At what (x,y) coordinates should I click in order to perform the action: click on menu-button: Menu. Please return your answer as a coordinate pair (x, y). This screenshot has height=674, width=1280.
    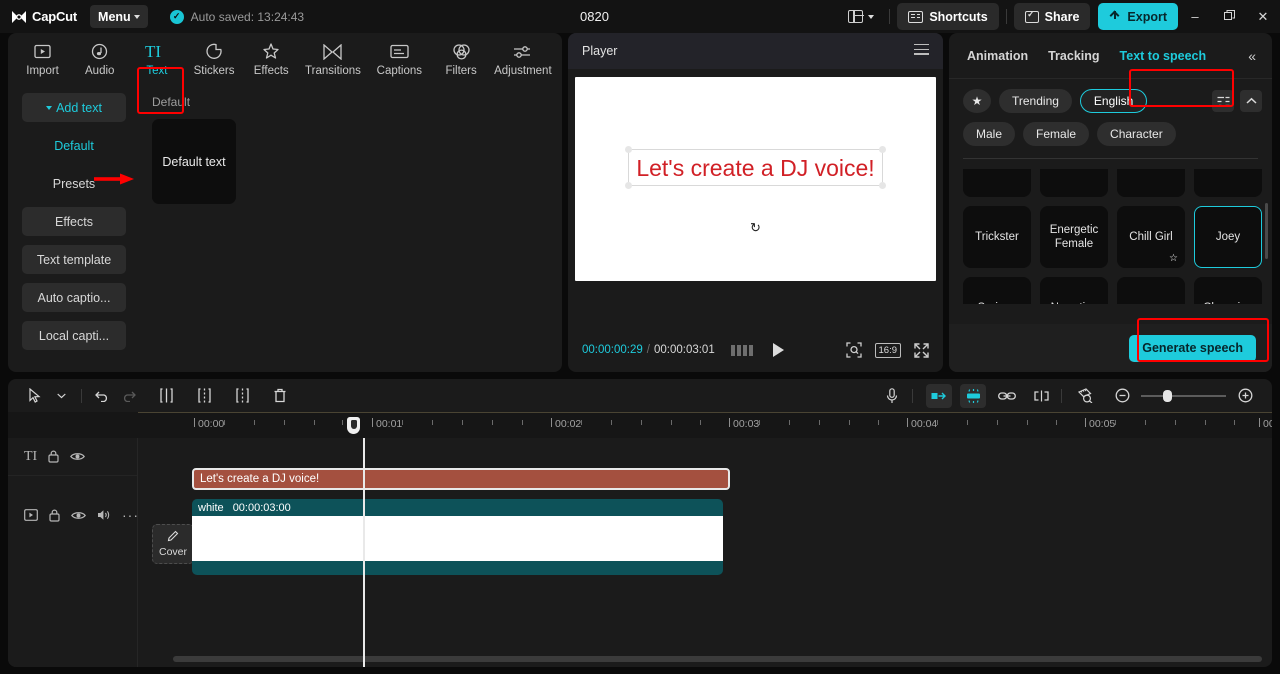
    Looking at the image, I should click on (119, 16).